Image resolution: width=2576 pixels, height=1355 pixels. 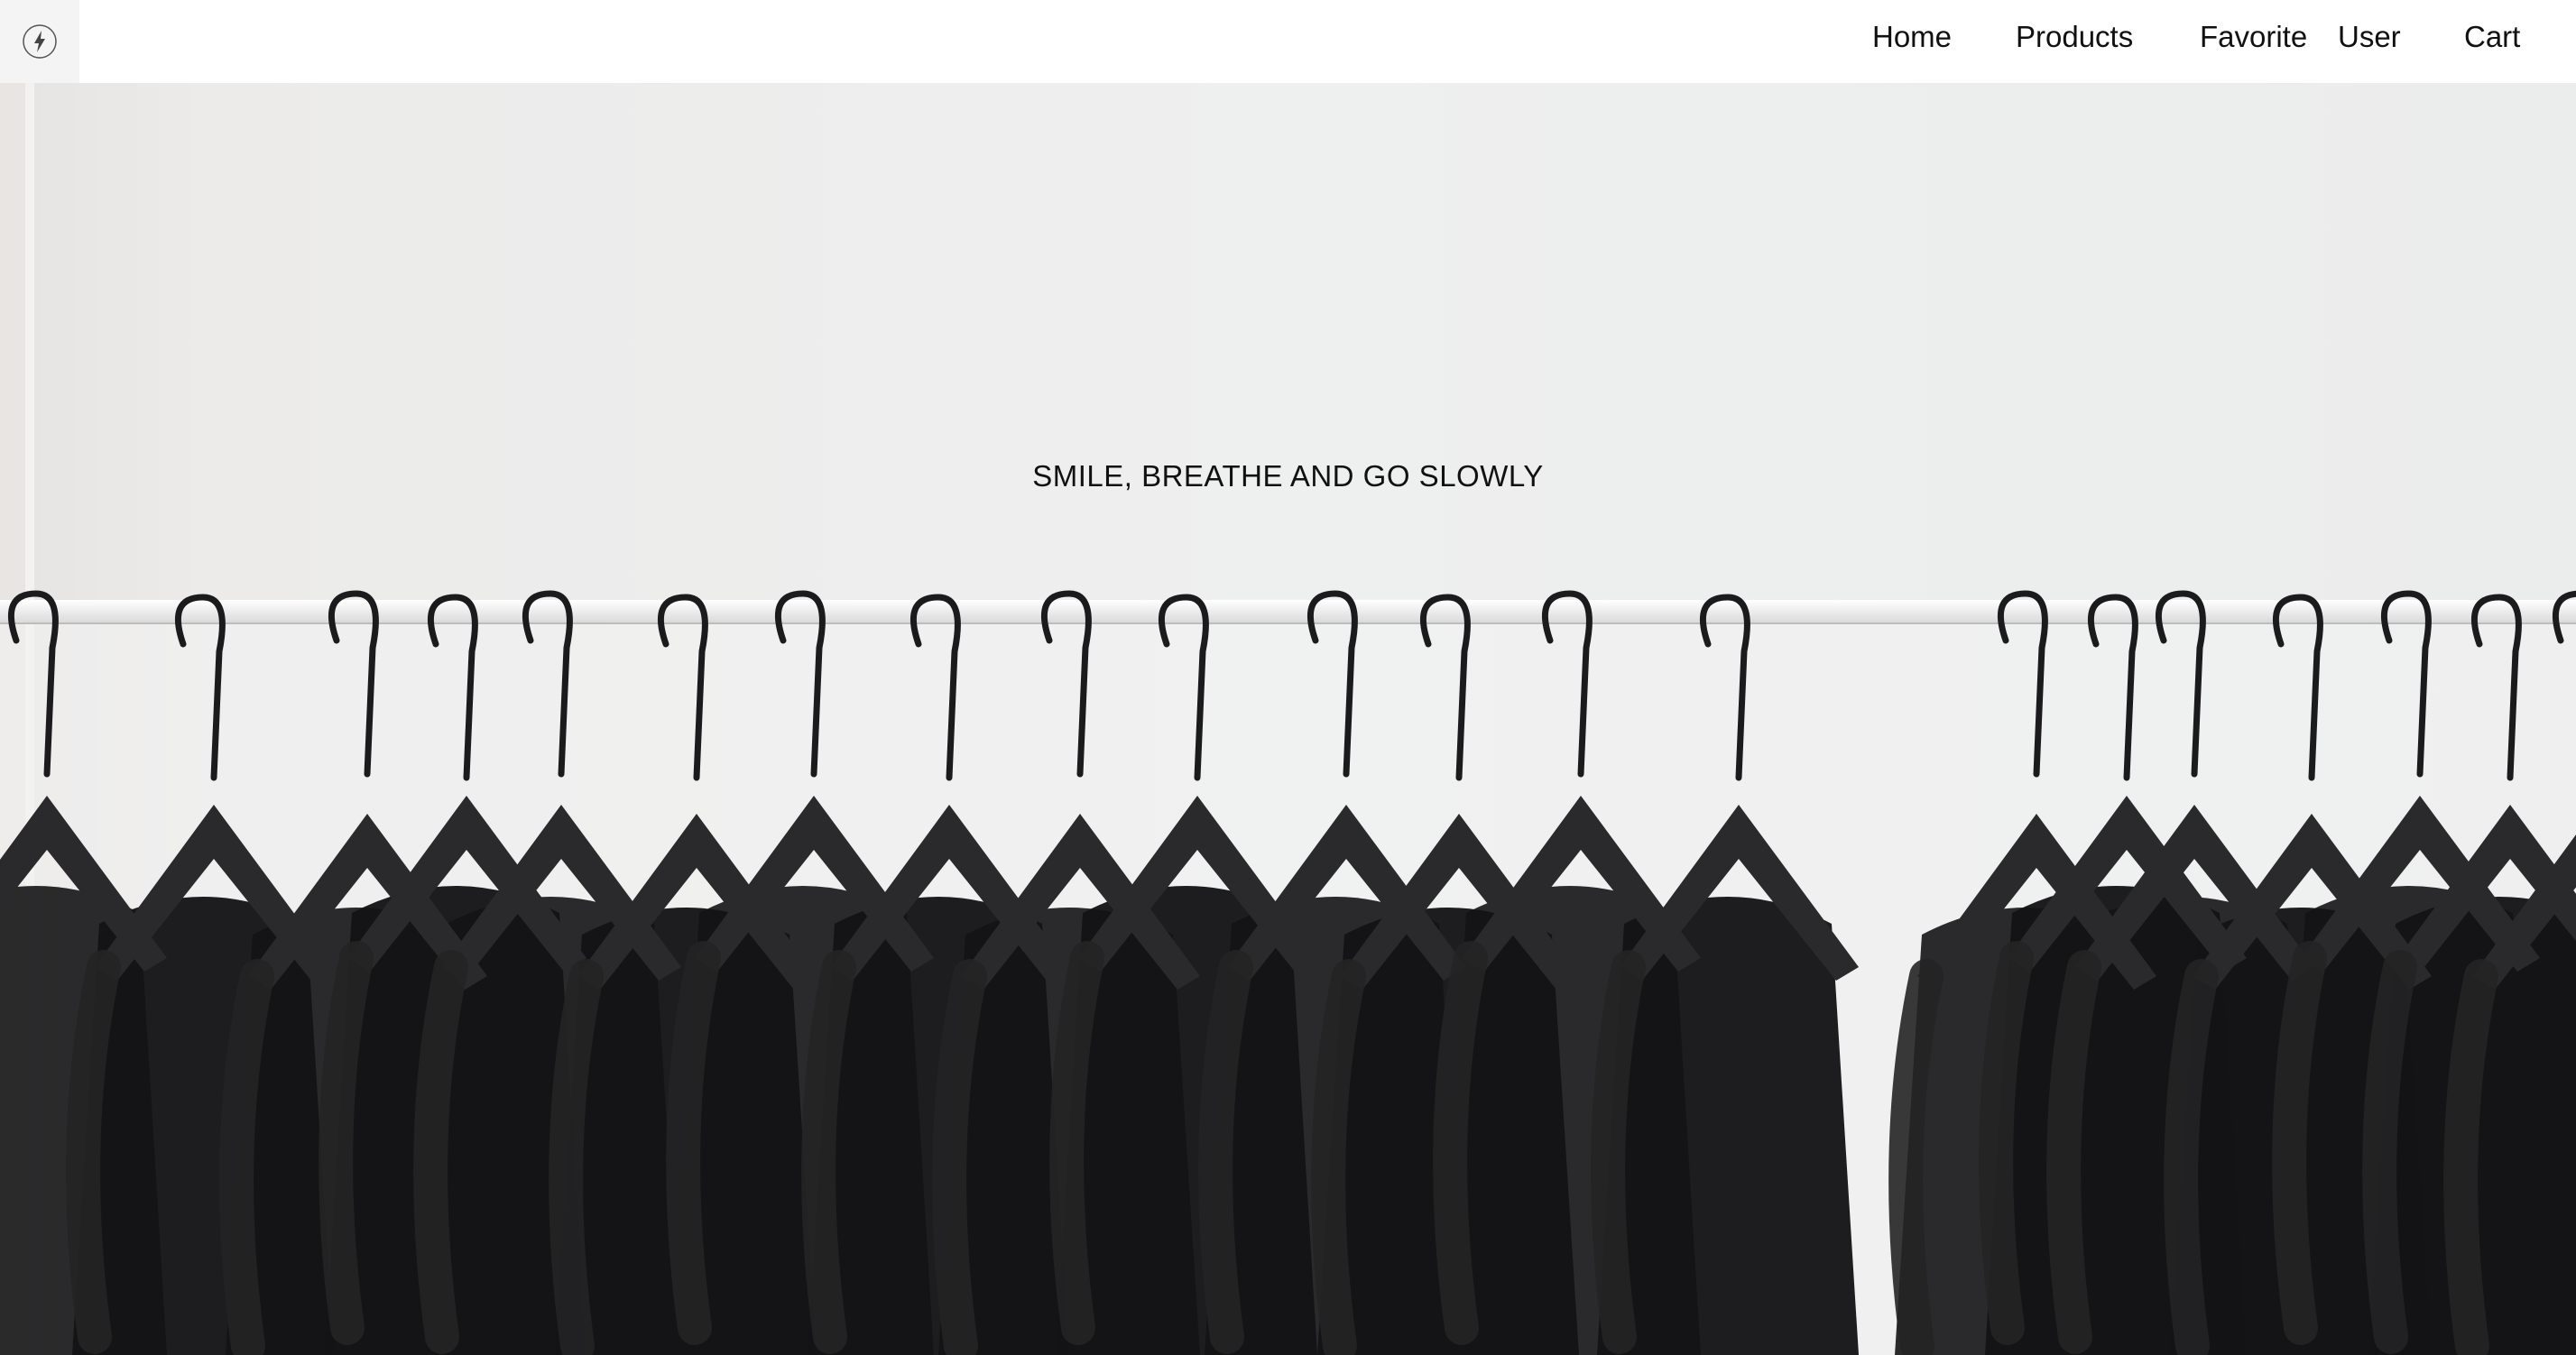 What do you see at coordinates (1288, 39) in the screenshot?
I see `main-nav: Home Products Favorite User Cart` at bounding box center [1288, 39].